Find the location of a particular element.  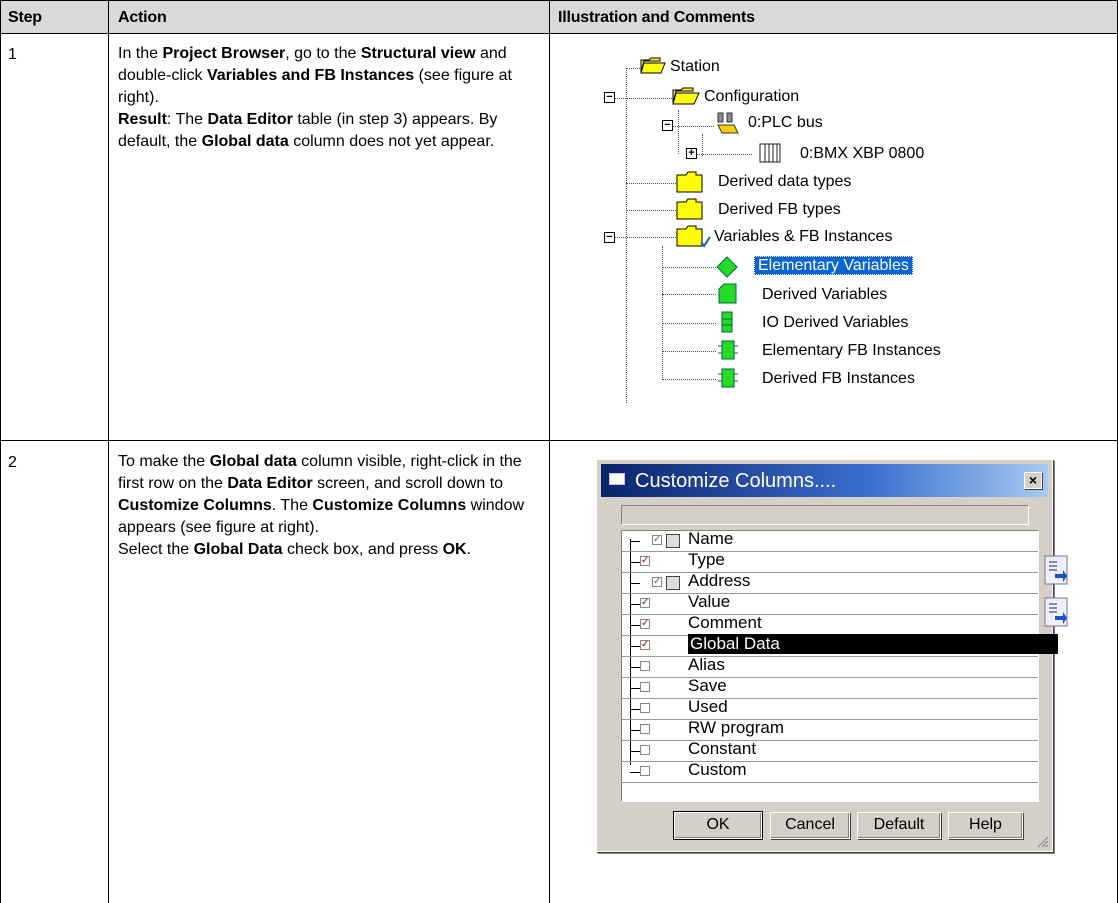

bold-term: OK is located at coordinates (454, 549).